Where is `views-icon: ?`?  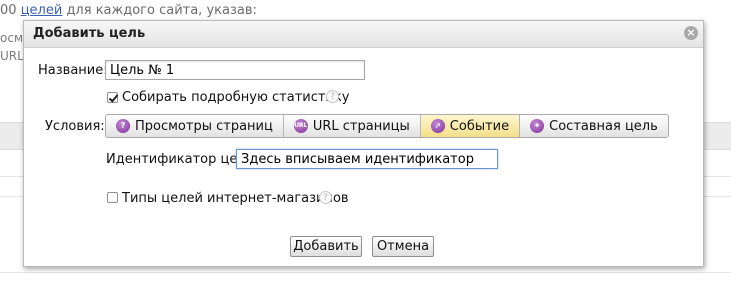 views-icon: ? is located at coordinates (123, 126).